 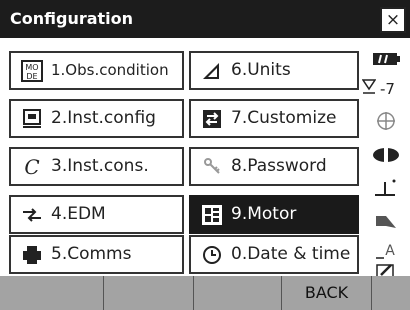 What do you see at coordinates (264, 214) in the screenshot?
I see `menu-item-label: 9.Motor` at bounding box center [264, 214].